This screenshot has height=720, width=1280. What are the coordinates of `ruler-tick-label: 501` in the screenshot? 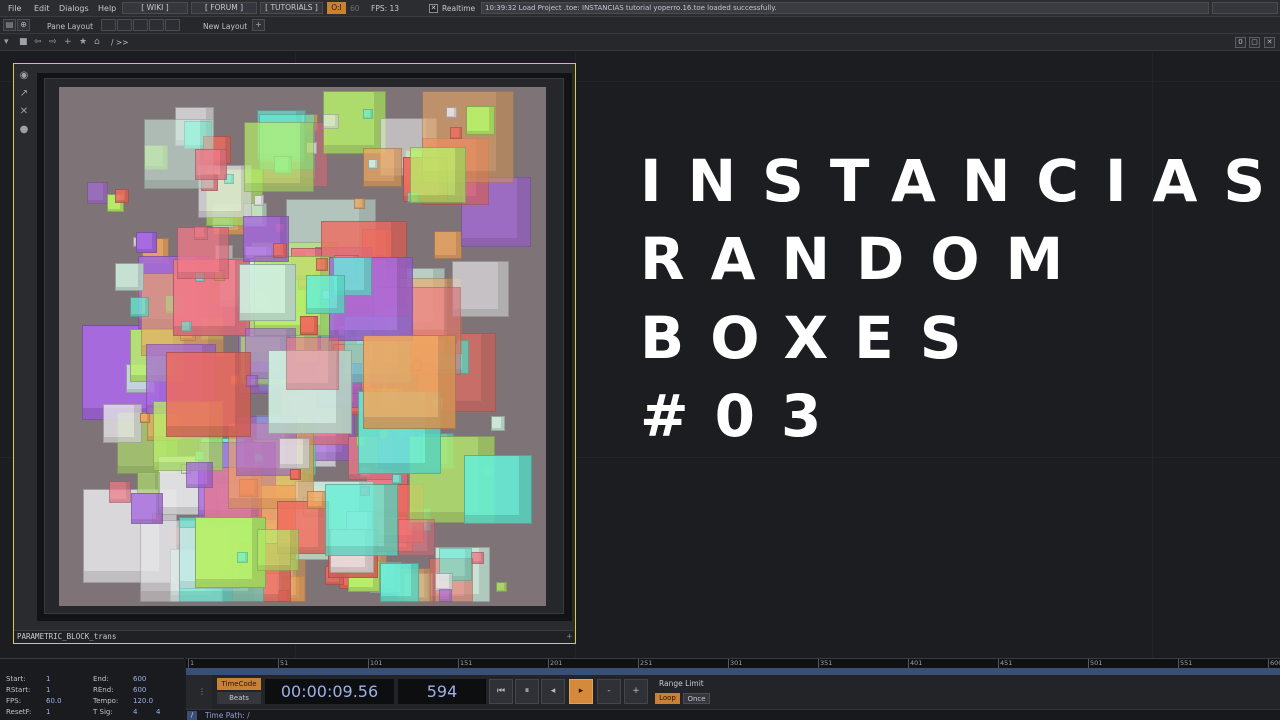 It's located at (1096, 663).